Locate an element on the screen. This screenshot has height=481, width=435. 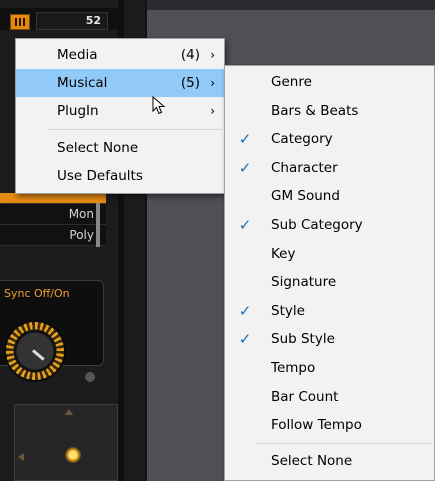
submenu-item-follow-tempo: Follow Tempo is located at coordinates (329, 425).